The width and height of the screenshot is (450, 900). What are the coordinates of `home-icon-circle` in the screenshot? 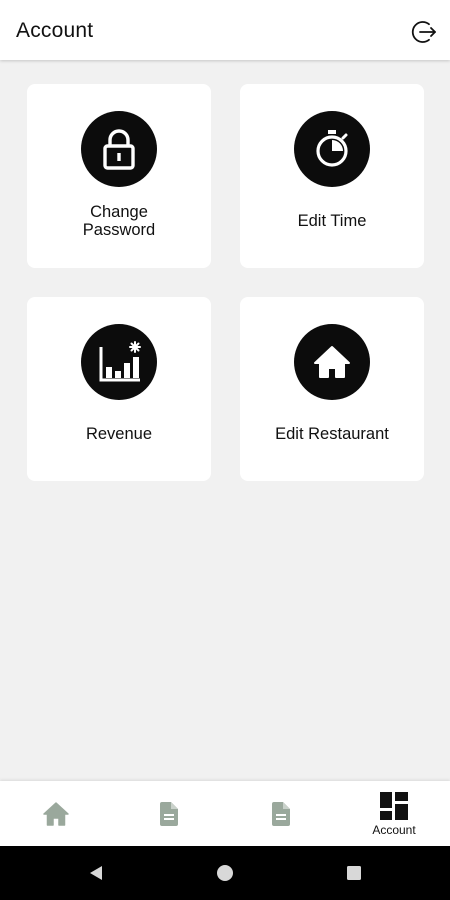 It's located at (332, 362).